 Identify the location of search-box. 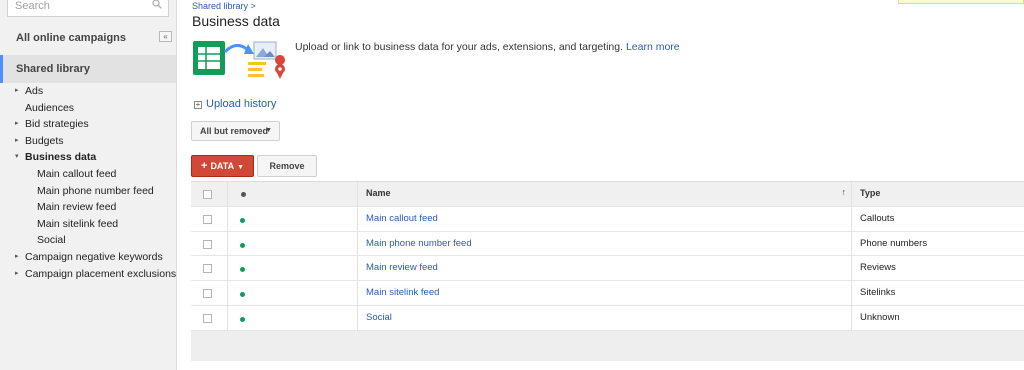
(88, 8).